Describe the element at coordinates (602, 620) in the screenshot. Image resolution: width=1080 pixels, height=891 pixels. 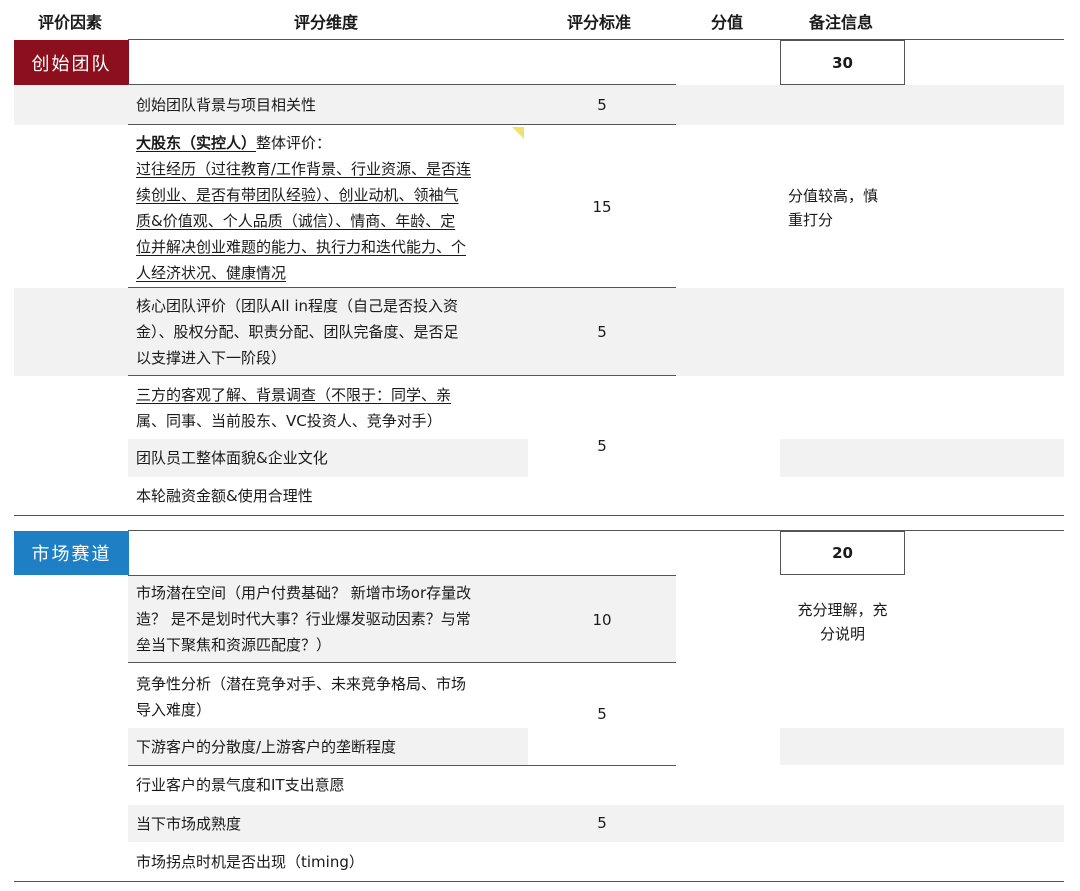
I see `market-standard-1: 10` at that location.